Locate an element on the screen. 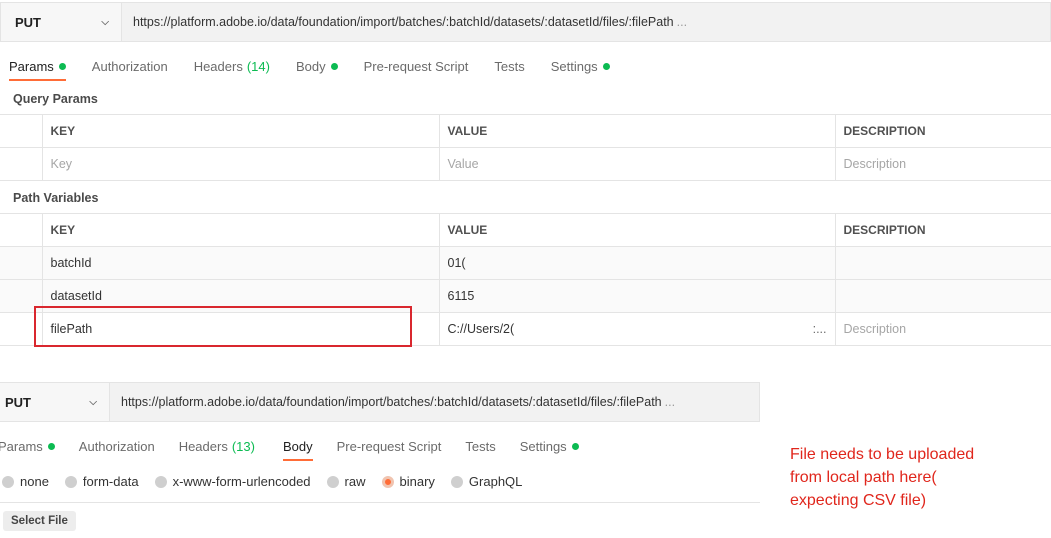 This screenshot has height=538, width=1051. select-file-button: Select File is located at coordinates (39, 521).